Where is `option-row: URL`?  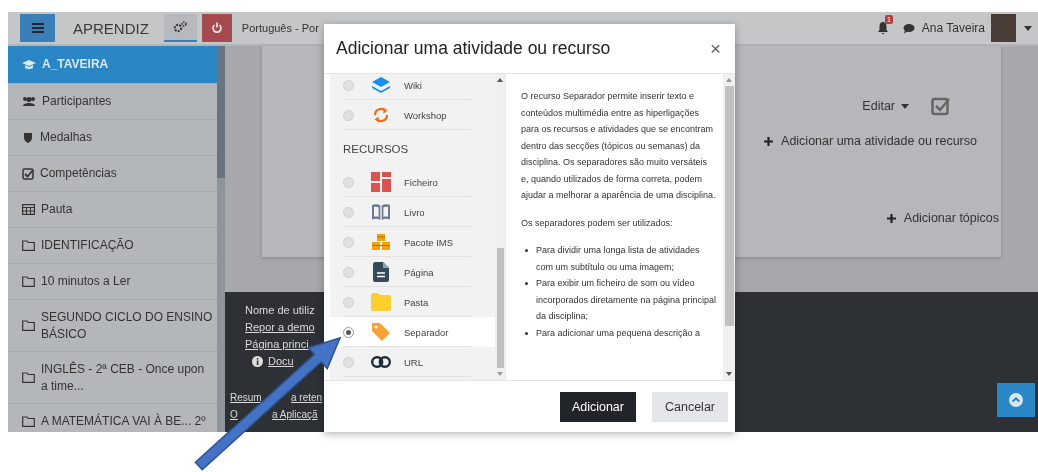
option-row: URL is located at coordinates (412, 362).